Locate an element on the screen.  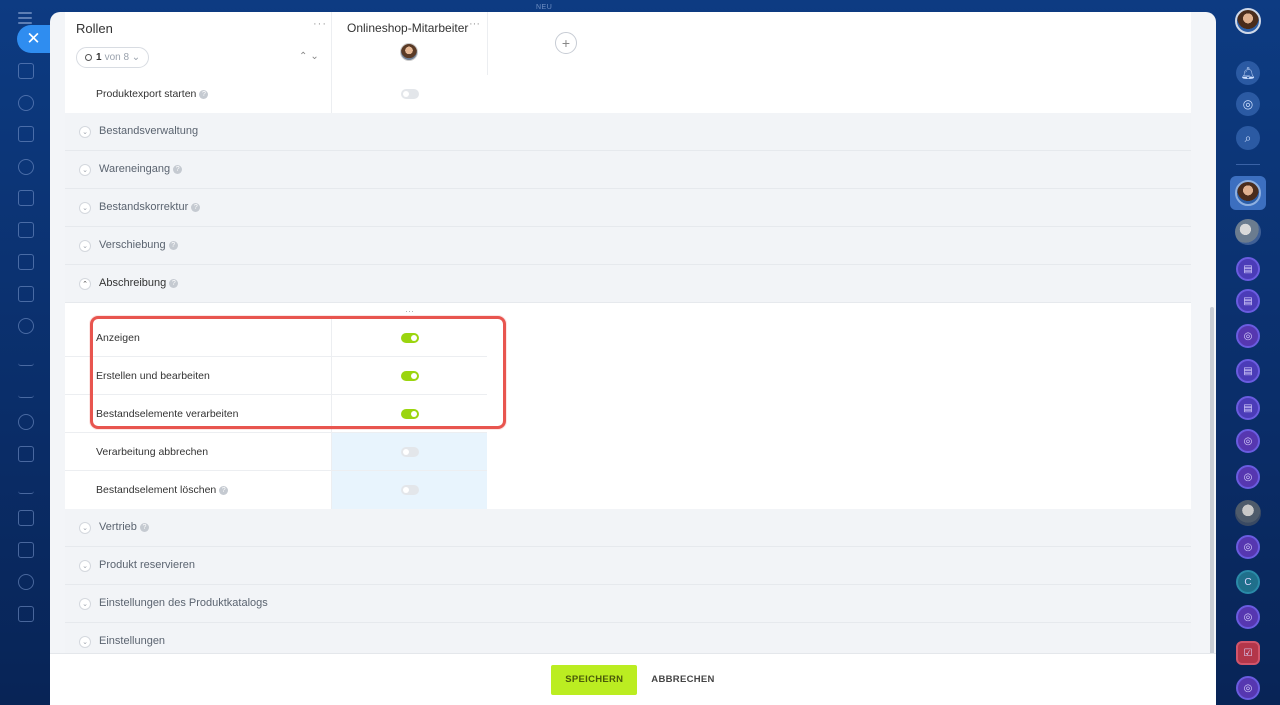
divider is located at coordinates (1248, 164).